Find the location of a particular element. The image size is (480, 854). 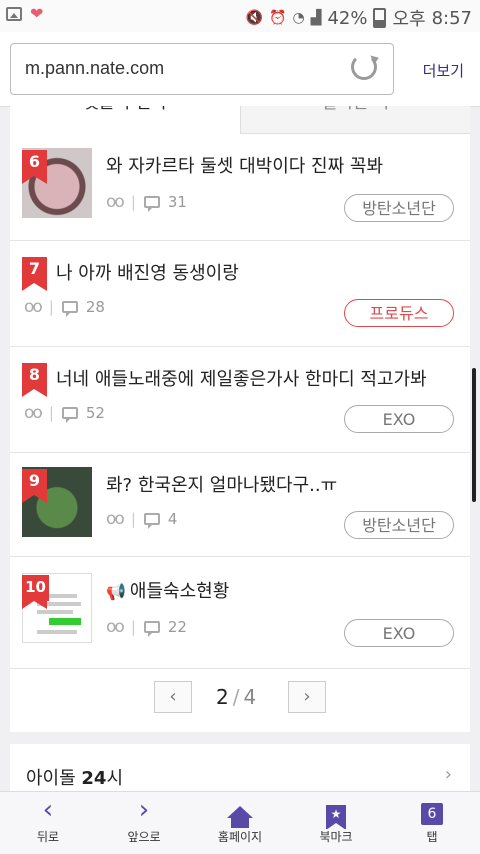

scrollbar is located at coordinates (474, 435).